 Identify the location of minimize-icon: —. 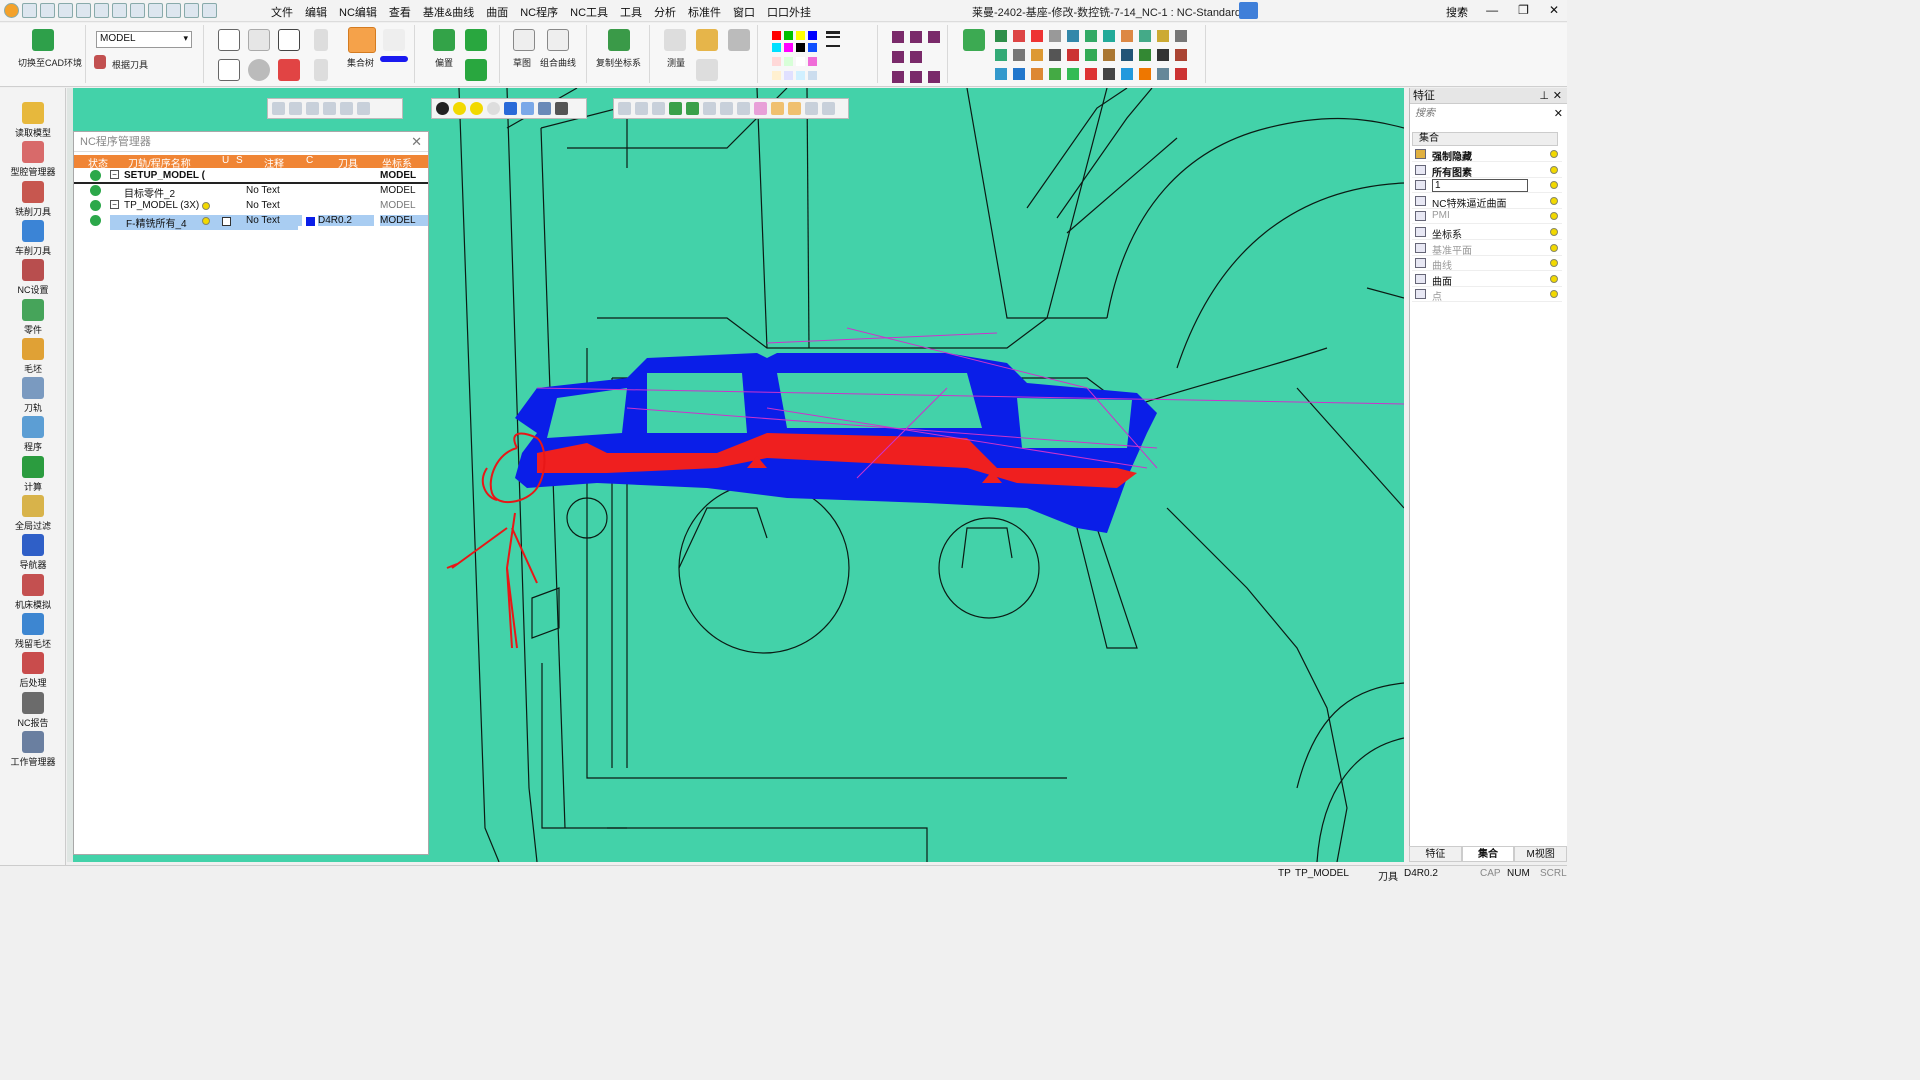
(1492, 10).